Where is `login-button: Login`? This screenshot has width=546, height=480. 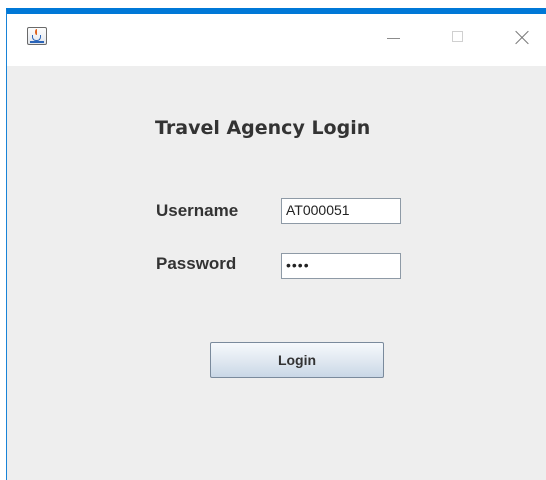
login-button: Login is located at coordinates (297, 360).